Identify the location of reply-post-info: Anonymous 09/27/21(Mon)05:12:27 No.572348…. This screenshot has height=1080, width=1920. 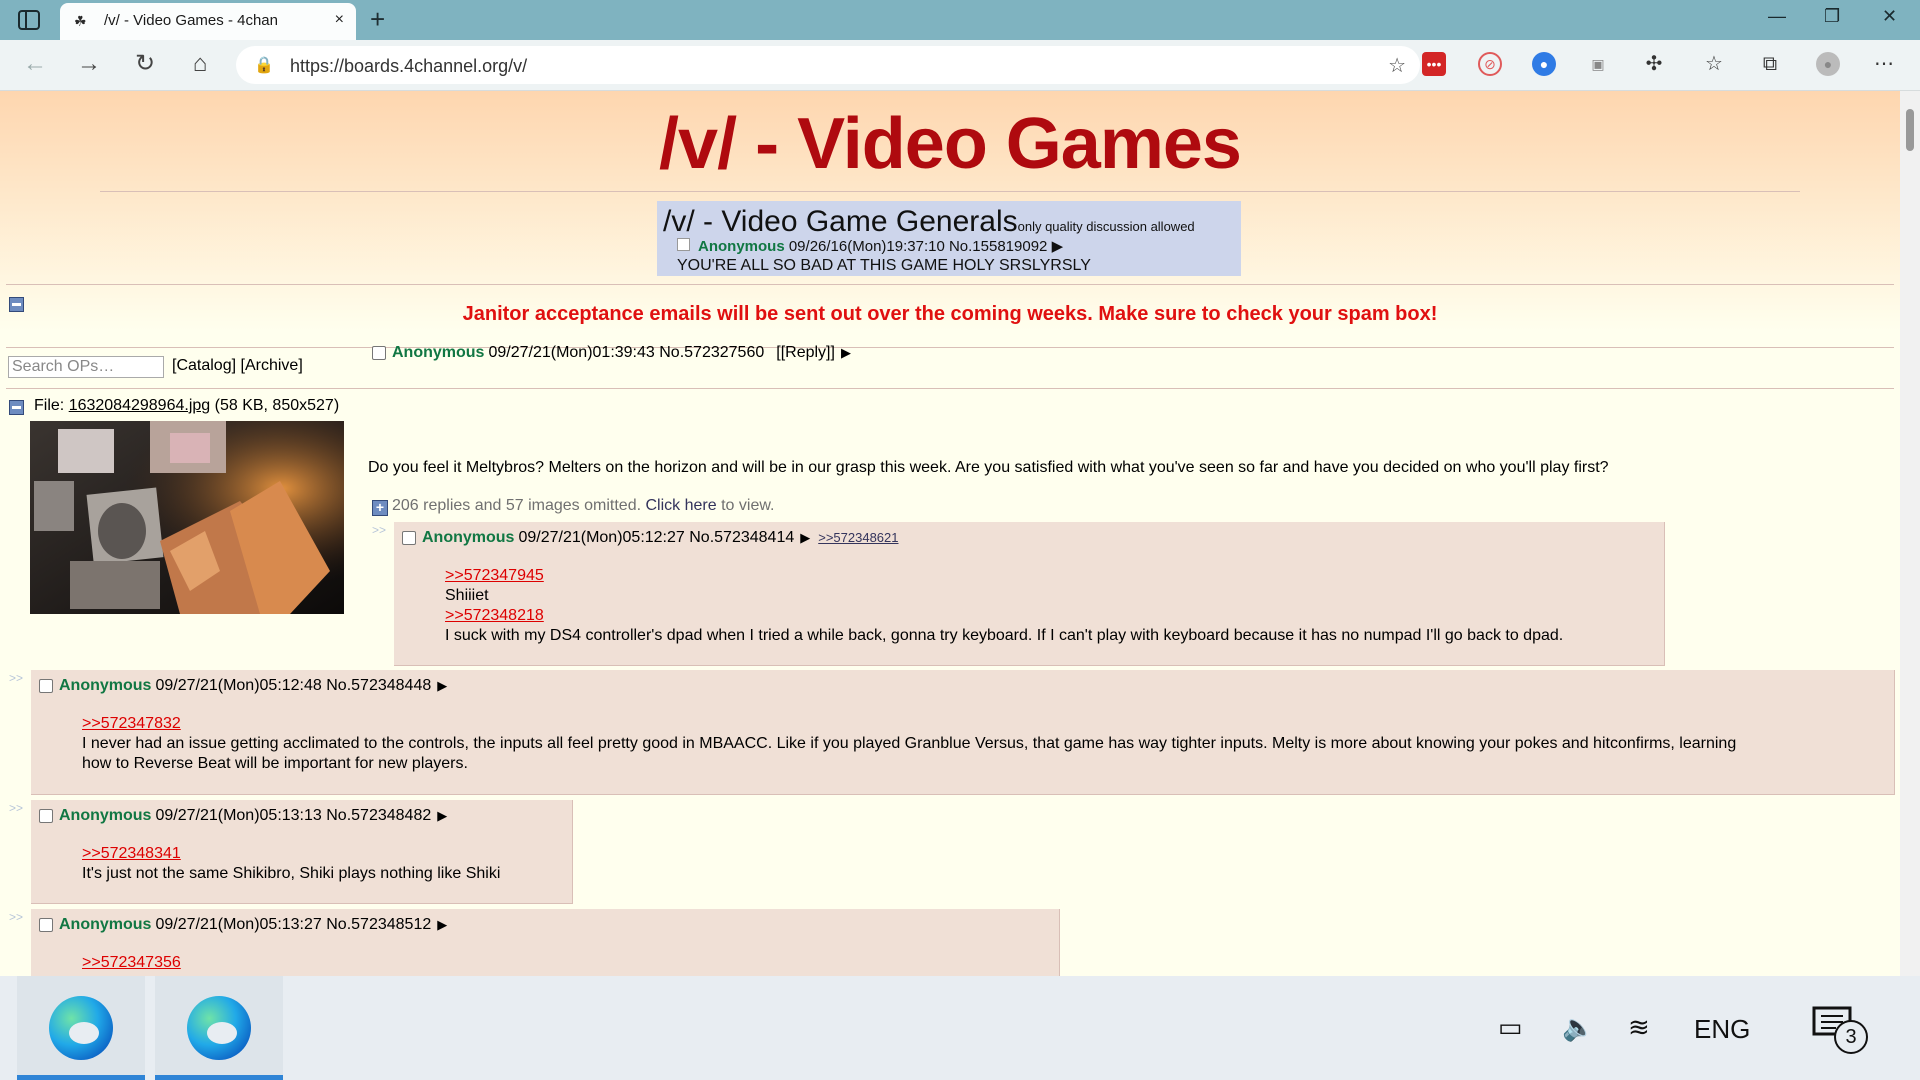
(650, 538).